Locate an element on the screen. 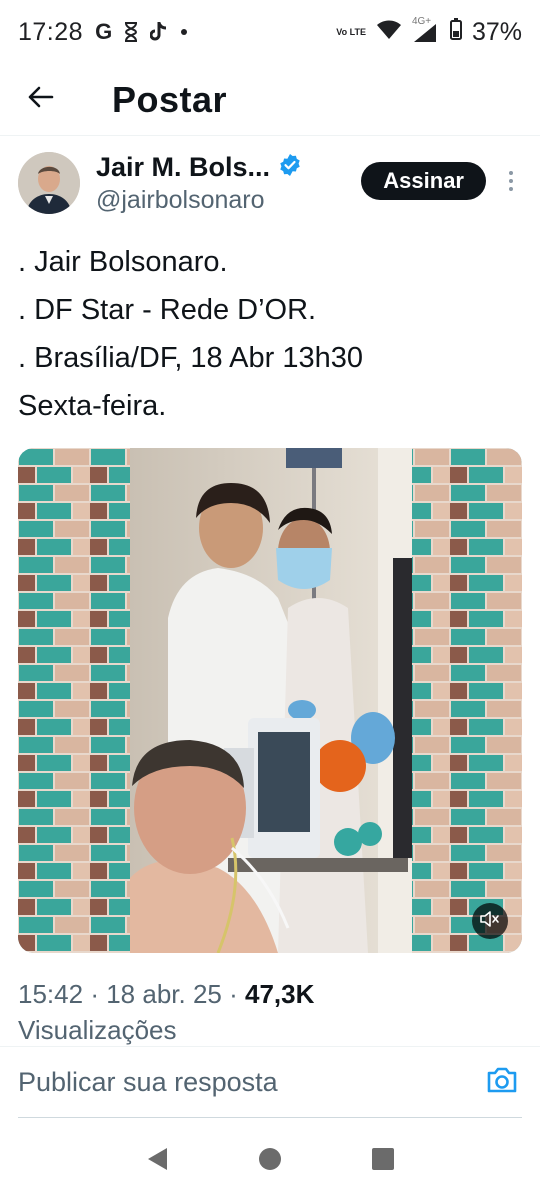 The height and width of the screenshot is (1200, 540). square-recents-icon is located at coordinates (383, 1161).